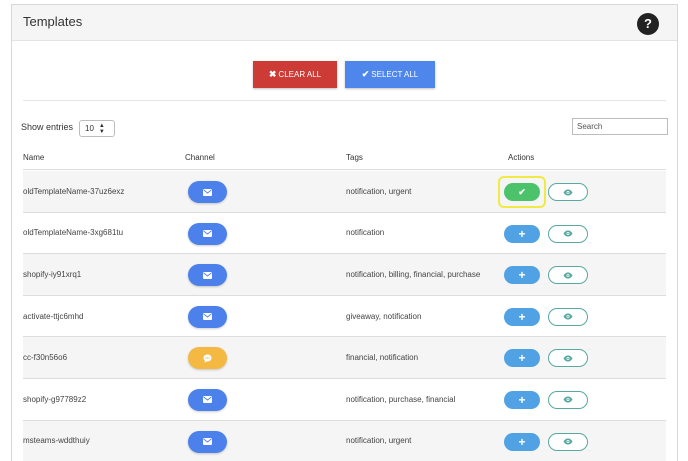 This screenshot has height=461, width=688. What do you see at coordinates (55, 399) in the screenshot?
I see `template-name: shopify-g97789z2` at bounding box center [55, 399].